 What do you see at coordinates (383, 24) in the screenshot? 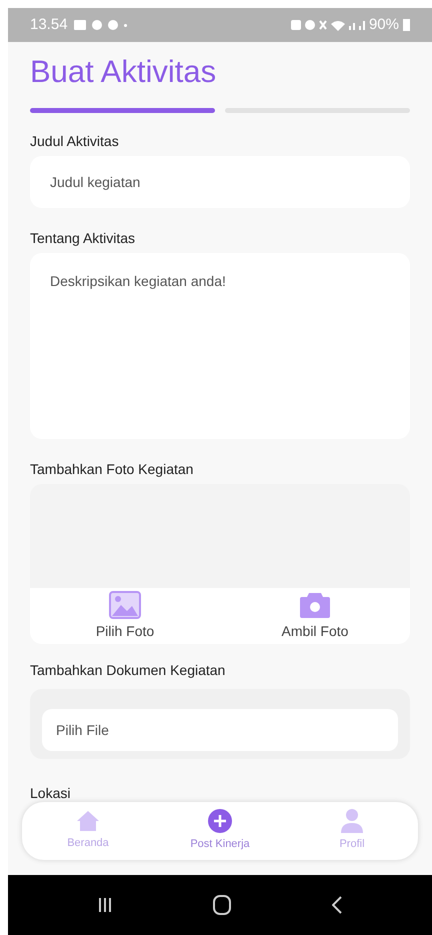
I see `battery-level: 90%` at bounding box center [383, 24].